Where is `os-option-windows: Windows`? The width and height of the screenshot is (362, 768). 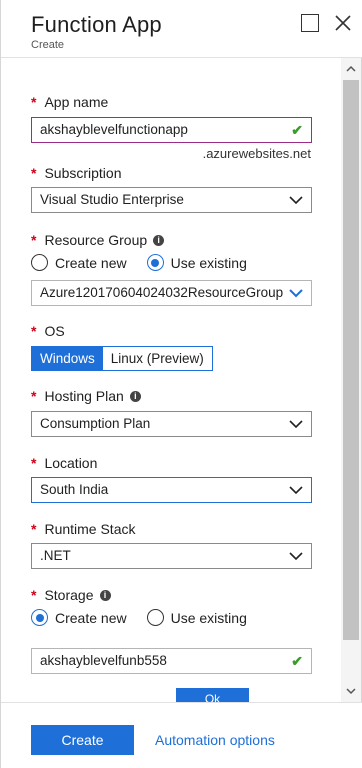 os-option-windows: Windows is located at coordinates (67, 358).